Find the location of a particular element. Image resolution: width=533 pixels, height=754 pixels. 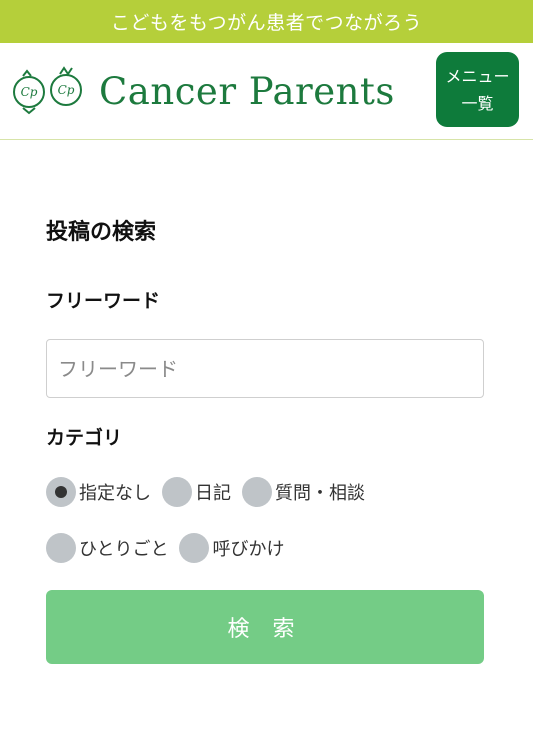

category-radio-question: 質問・相談 is located at coordinates (309, 492).